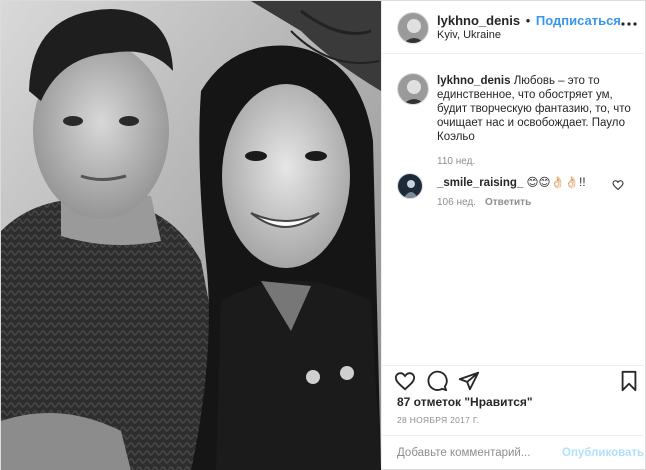 Image resolution: width=646 pixels, height=470 pixels. I want to click on likes-count: 87 отметок "Нравится", so click(465, 402).